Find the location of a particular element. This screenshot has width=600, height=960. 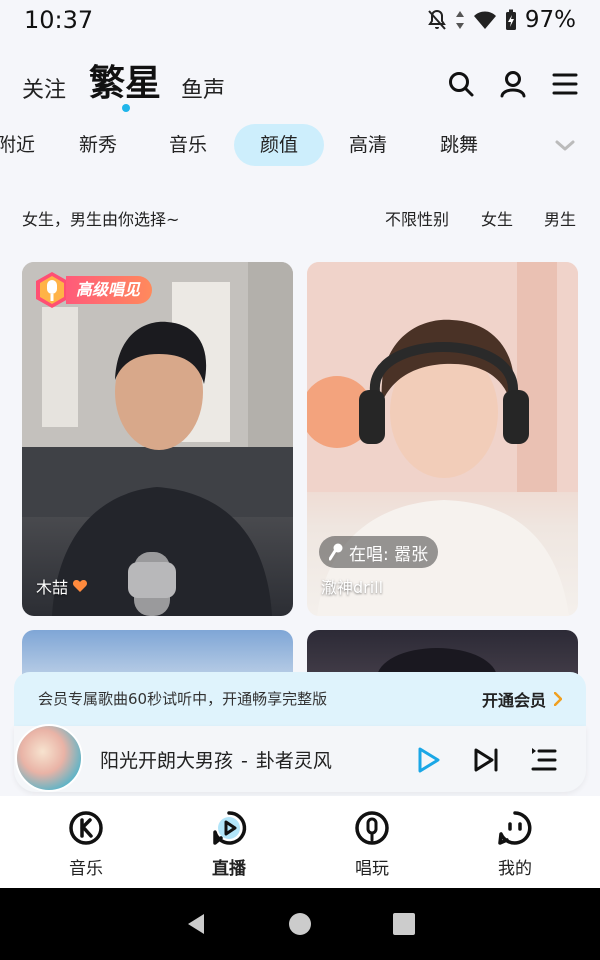

filter-any-gender: 不限性别 is located at coordinates (417, 218).